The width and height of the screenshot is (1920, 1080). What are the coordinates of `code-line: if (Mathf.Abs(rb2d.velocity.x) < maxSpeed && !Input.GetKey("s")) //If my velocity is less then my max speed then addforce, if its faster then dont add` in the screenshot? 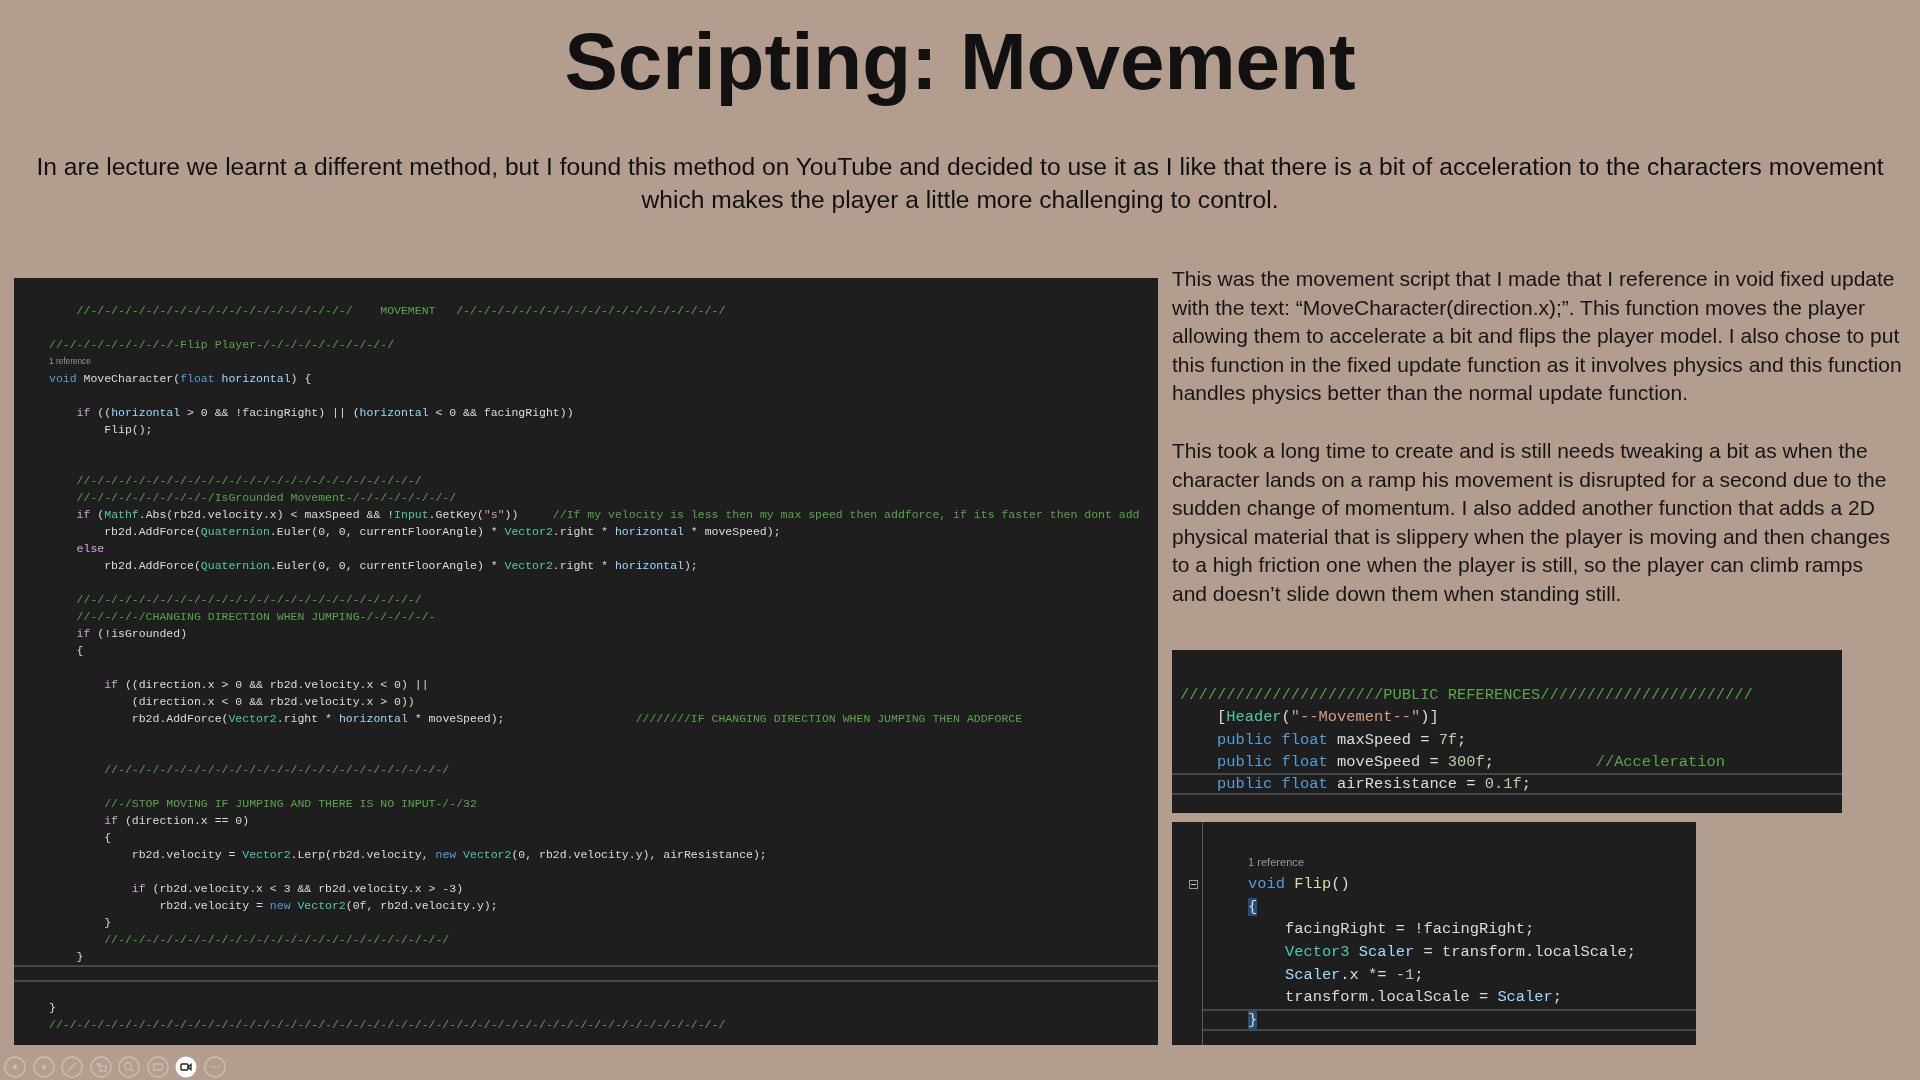 It's located at (607, 515).